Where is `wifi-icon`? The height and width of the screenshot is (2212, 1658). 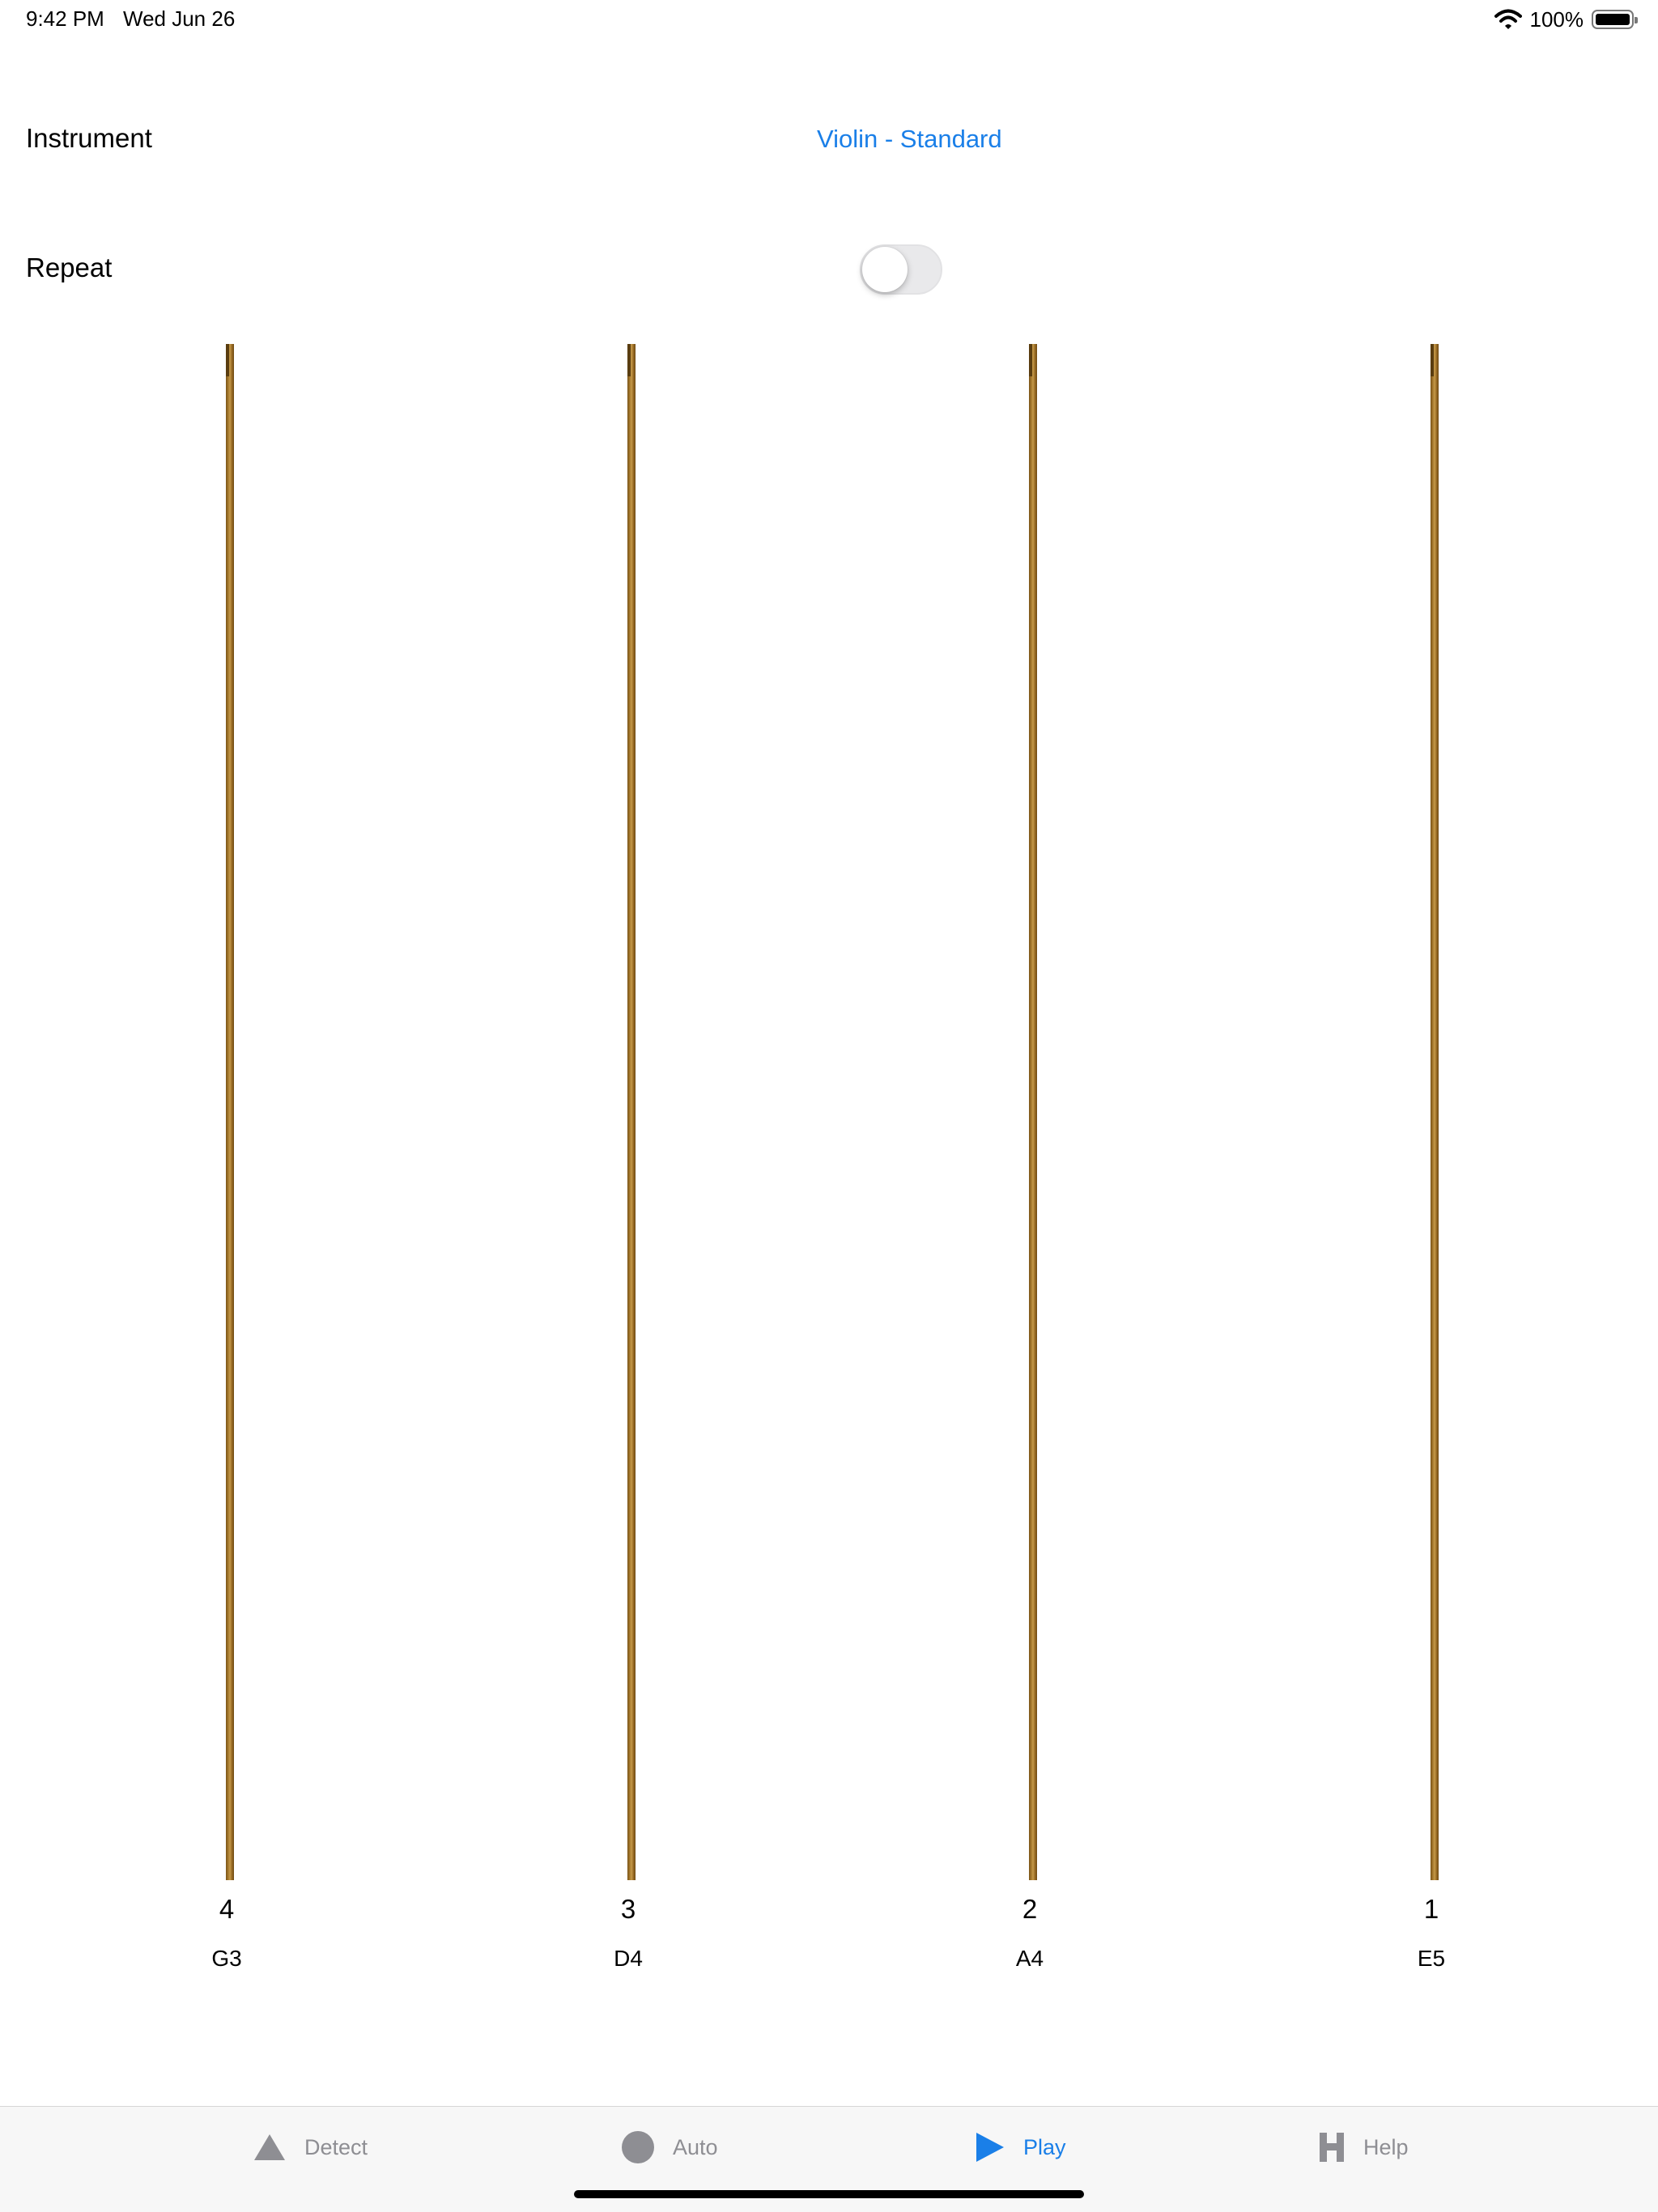
wifi-icon is located at coordinates (1508, 19).